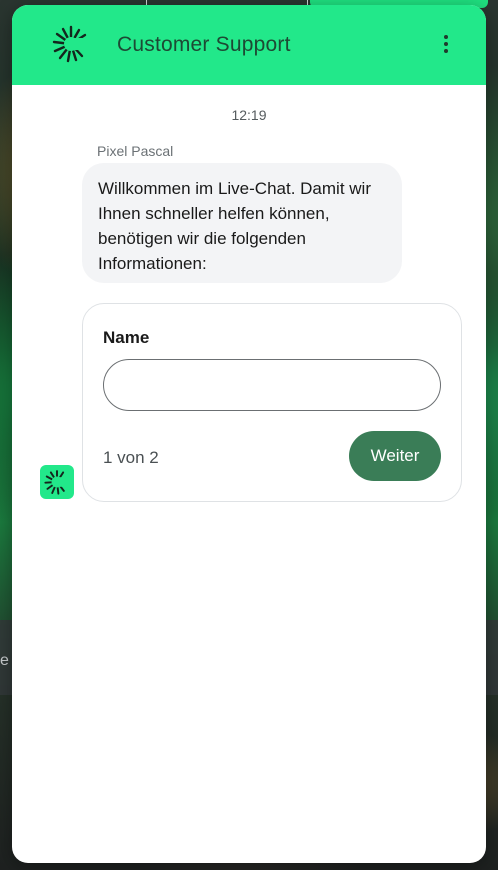  What do you see at coordinates (204, 44) in the screenshot?
I see `chat-title: Customer Support` at bounding box center [204, 44].